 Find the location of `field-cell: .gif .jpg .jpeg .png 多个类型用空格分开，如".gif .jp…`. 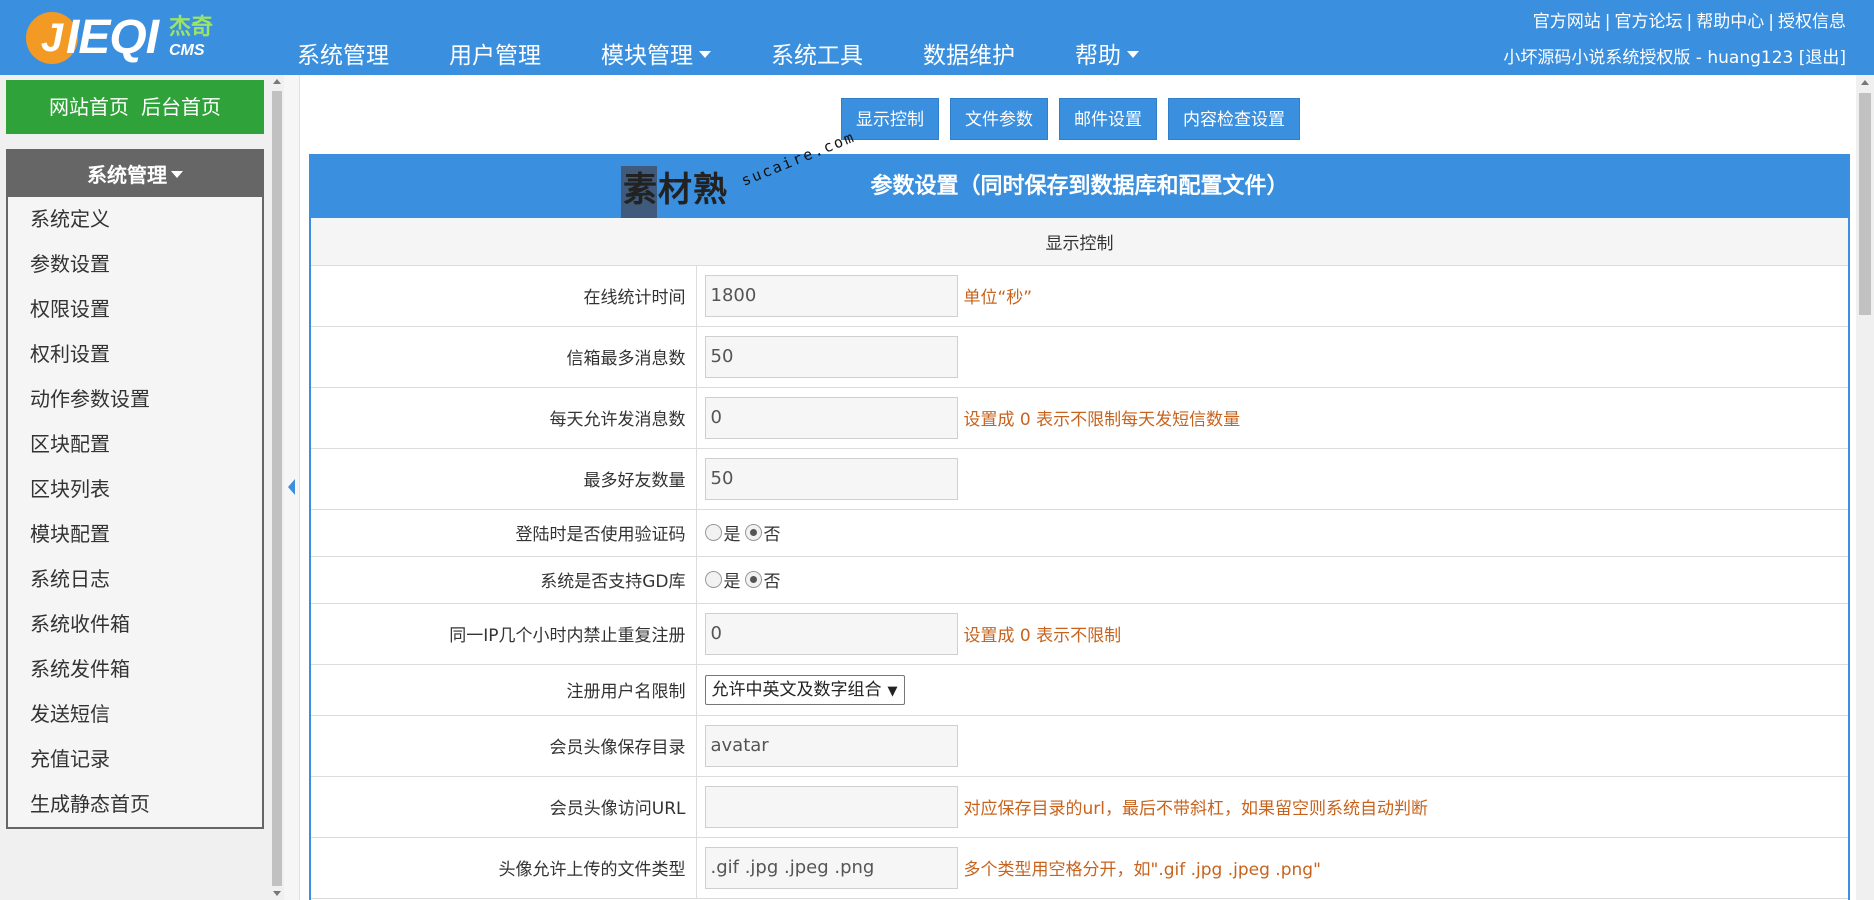

field-cell: .gif .jpg .jpeg .png 多个类型用空格分开，如".gif .jp… is located at coordinates (1272, 868).